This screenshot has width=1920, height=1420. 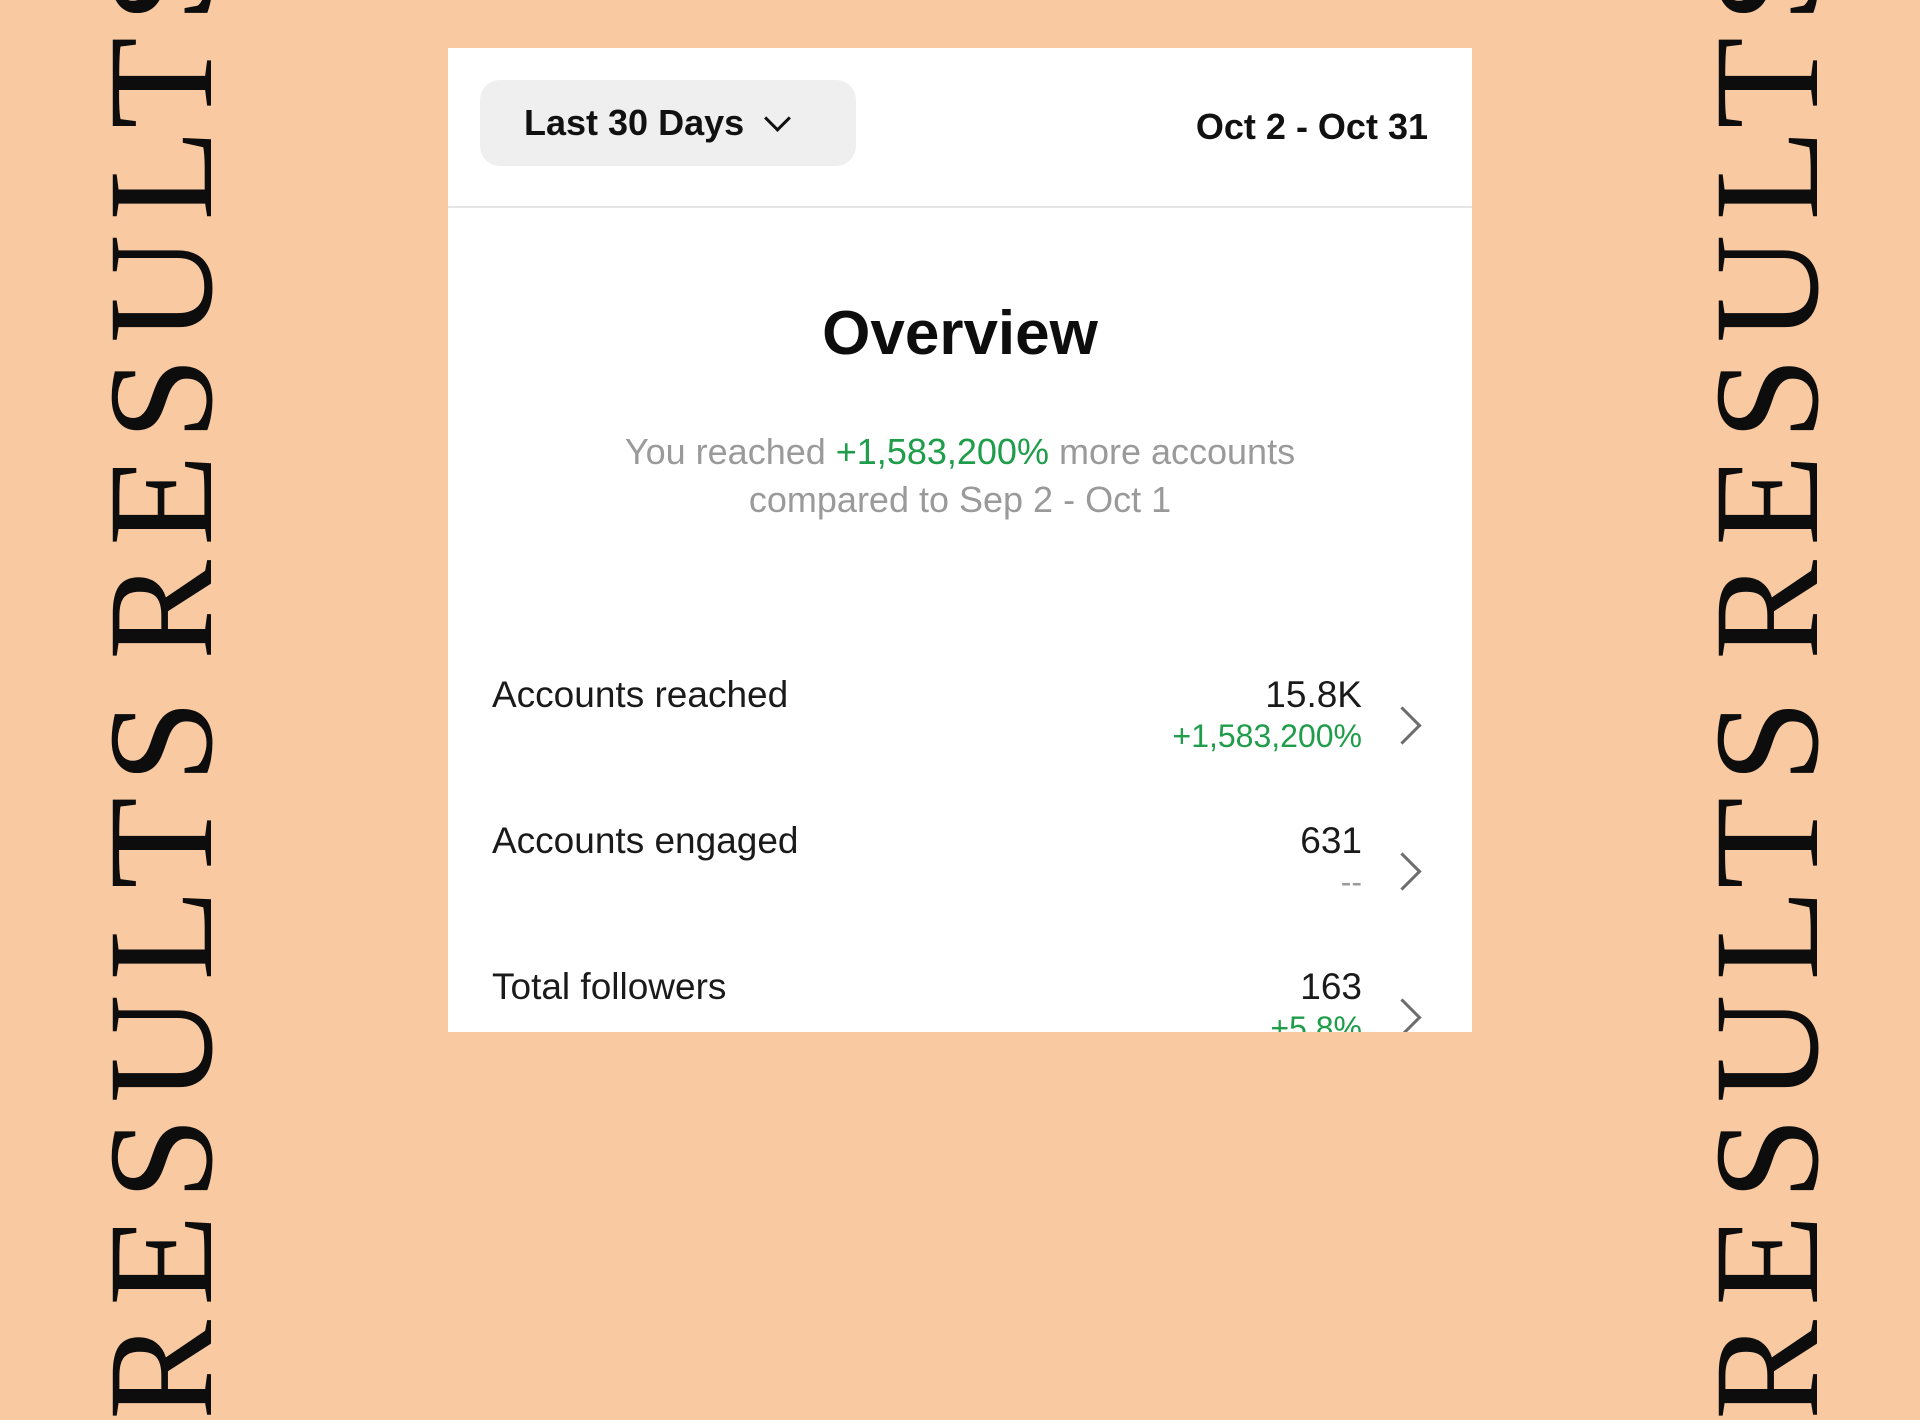 I want to click on date-range-dropdown: Last 30 Days, so click(x=668, y=123).